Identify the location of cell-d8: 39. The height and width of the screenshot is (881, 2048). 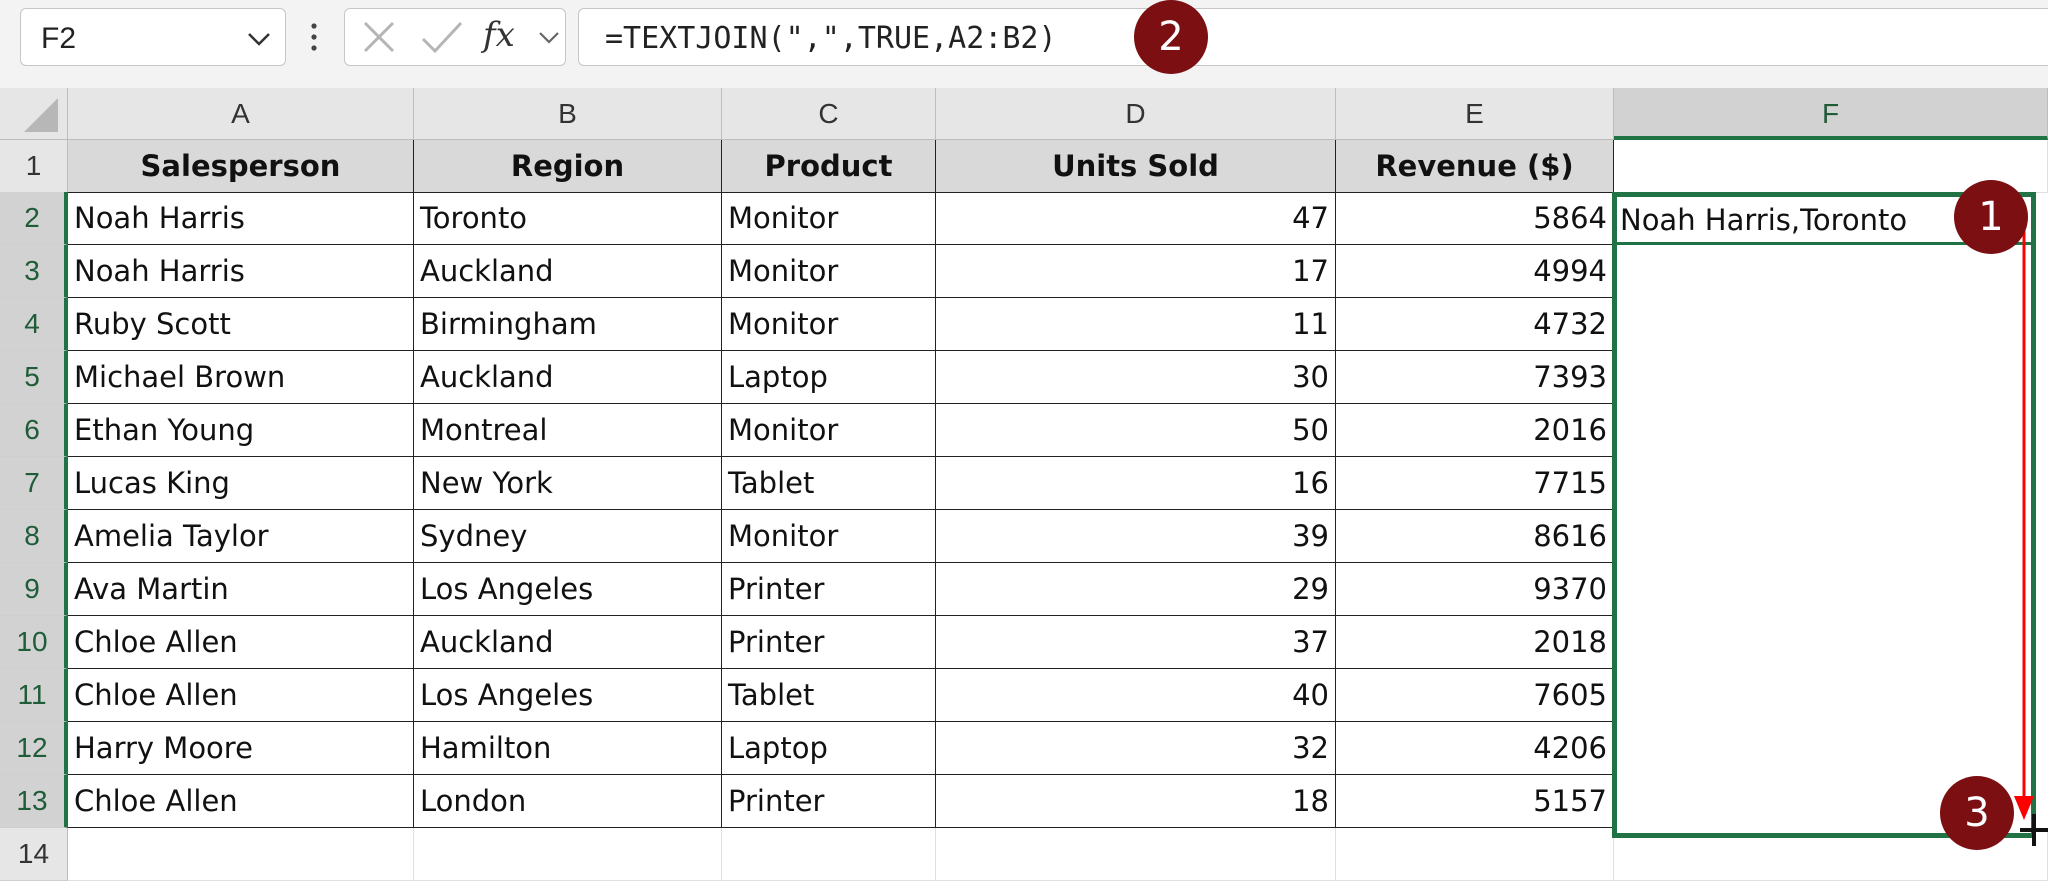
(1136, 536).